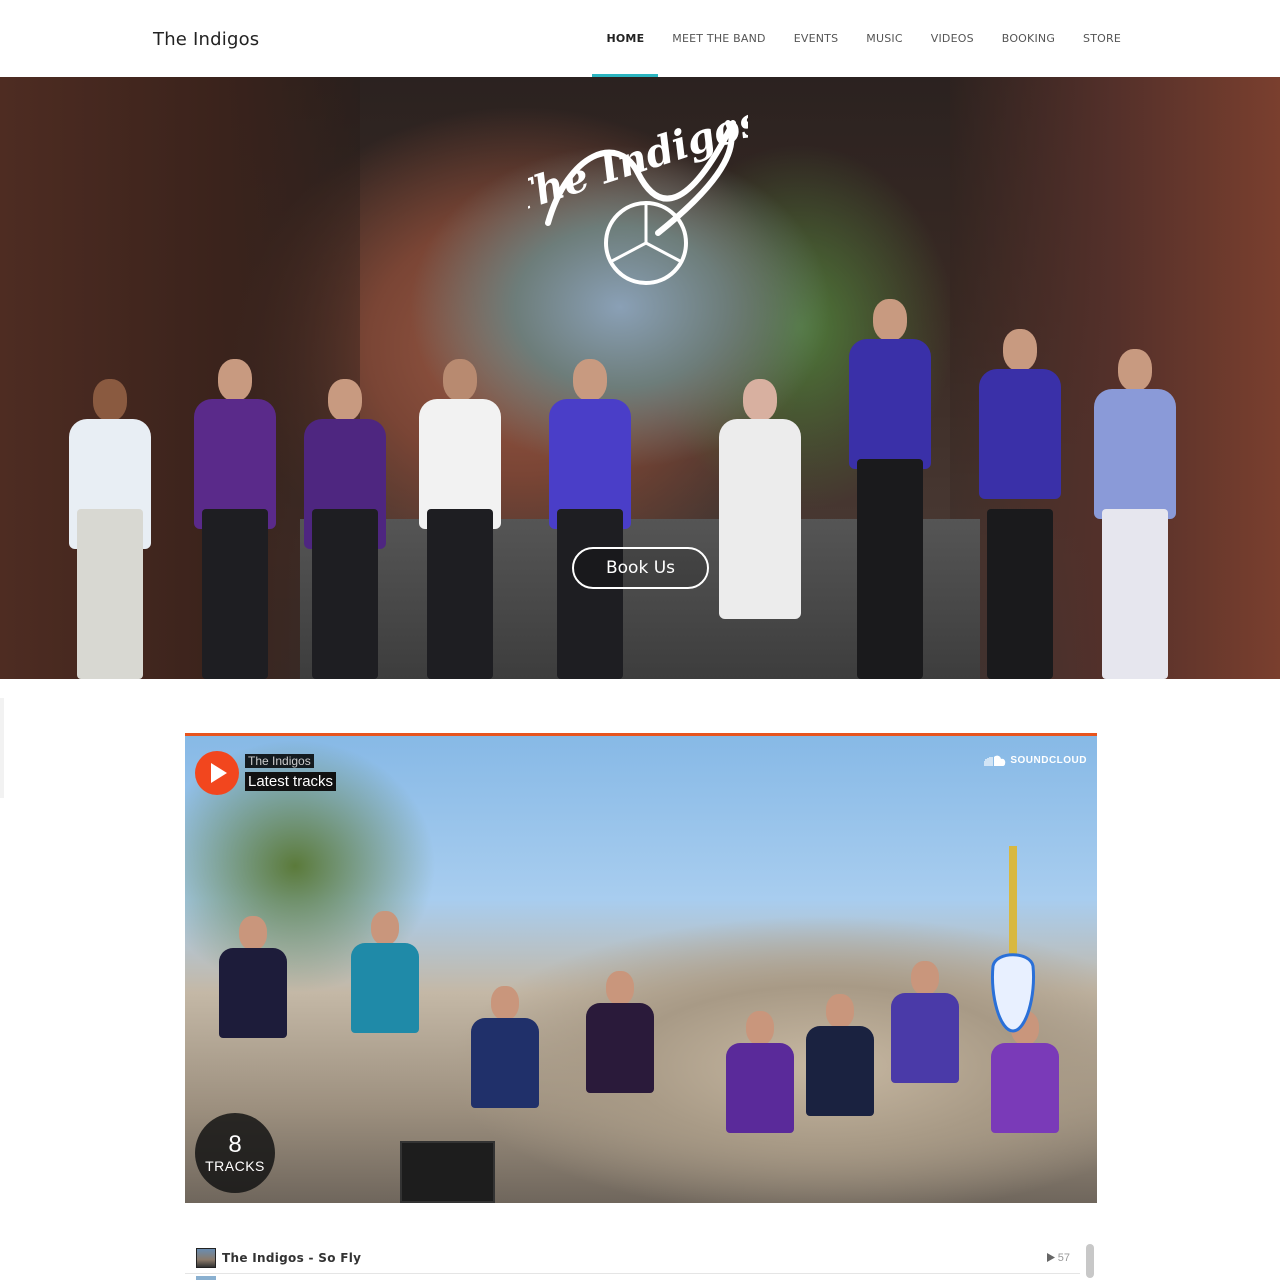 This screenshot has height=1280, width=1280. I want to click on play-icon, so click(219, 773).